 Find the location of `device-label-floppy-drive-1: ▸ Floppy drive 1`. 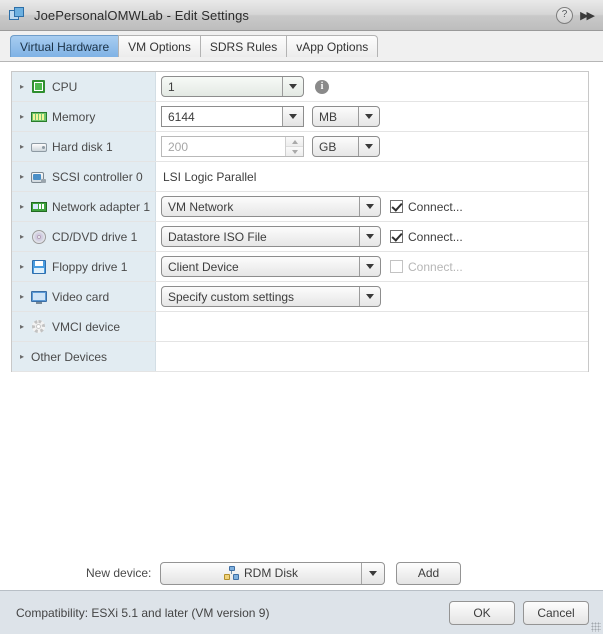

device-label-floppy-drive-1: ▸ Floppy drive 1 is located at coordinates (84, 266).